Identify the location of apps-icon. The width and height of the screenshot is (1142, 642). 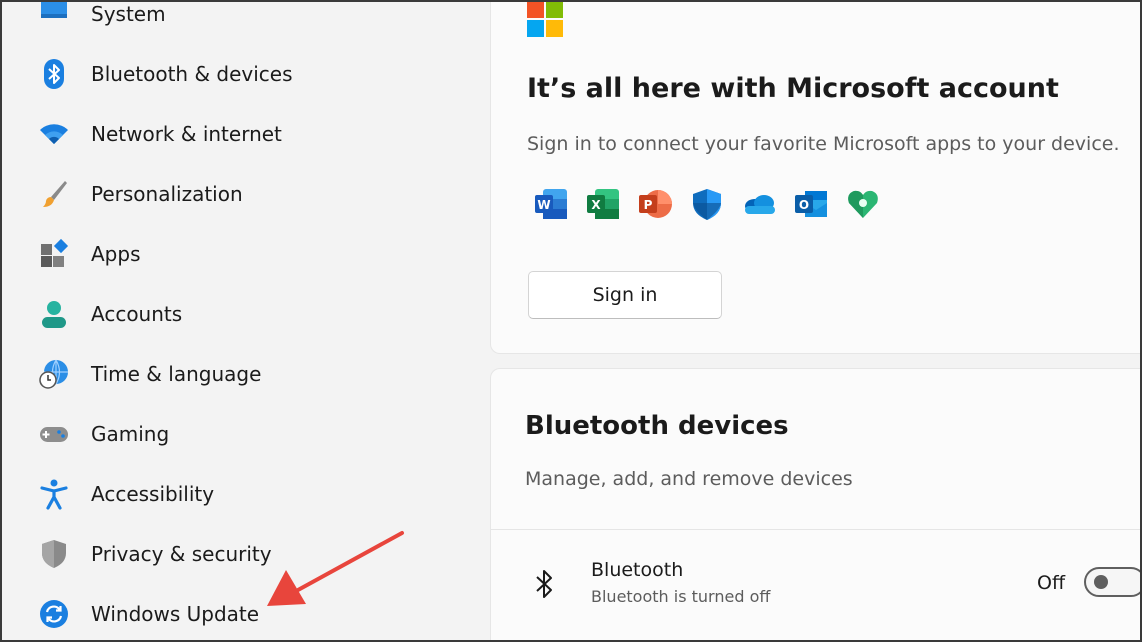
(54, 254).